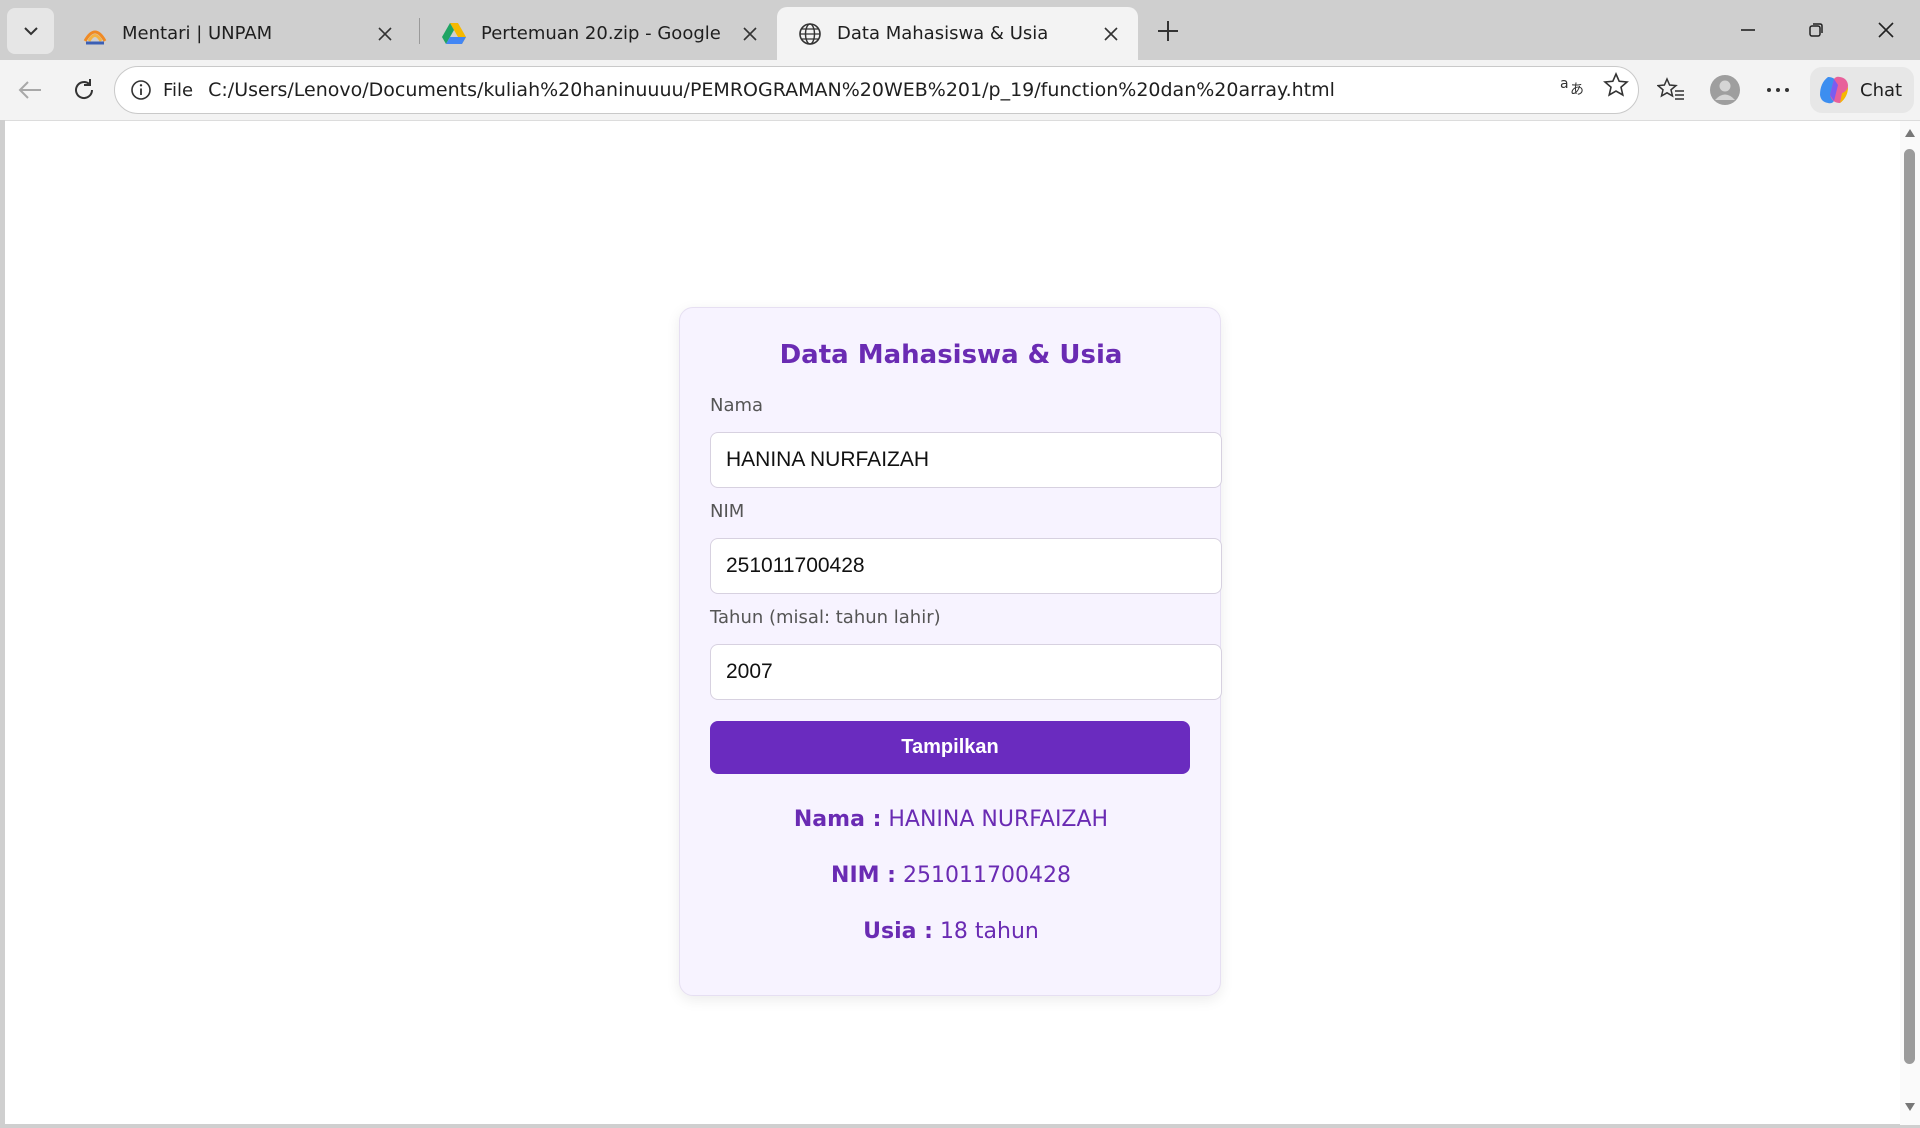 The image size is (1920, 1128). I want to click on back-button, so click(30, 90).